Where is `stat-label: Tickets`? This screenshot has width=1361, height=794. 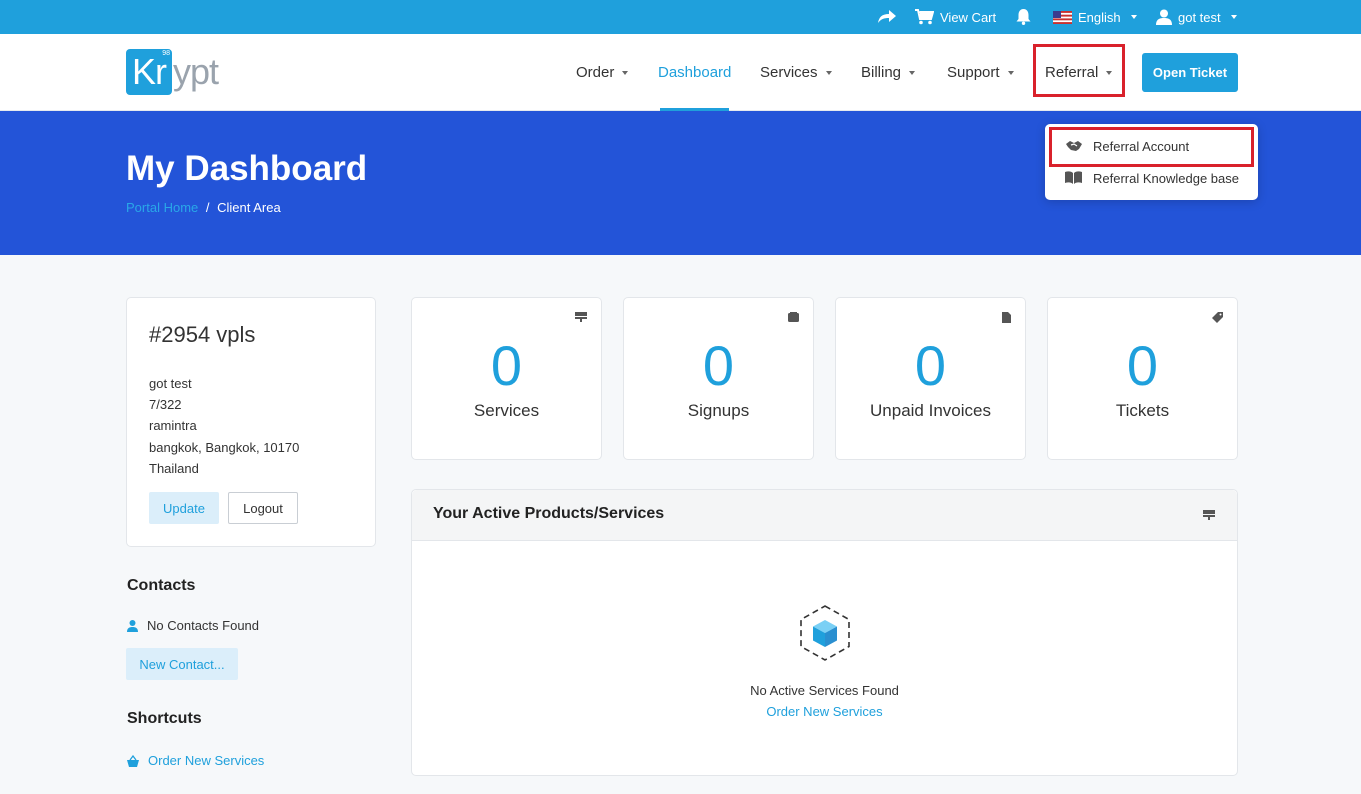 stat-label: Tickets is located at coordinates (1142, 410).